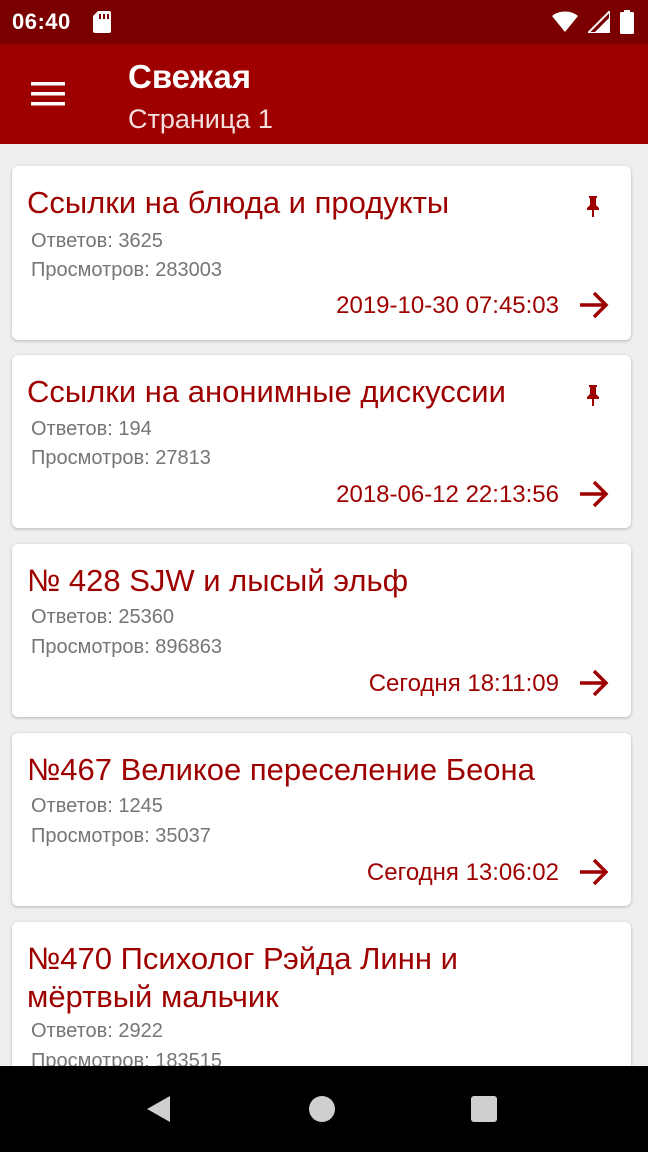  I want to click on recents-icon, so click(484, 1109).